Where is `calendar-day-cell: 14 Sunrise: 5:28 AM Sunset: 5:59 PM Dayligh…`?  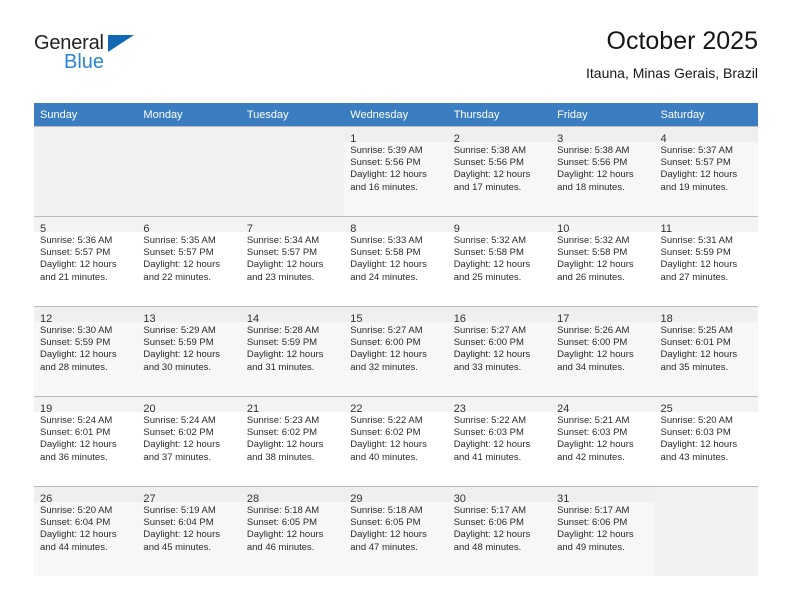
calendar-day-cell: 14 Sunrise: 5:28 AM Sunset: 5:59 PM Dayligh… is located at coordinates (292, 351).